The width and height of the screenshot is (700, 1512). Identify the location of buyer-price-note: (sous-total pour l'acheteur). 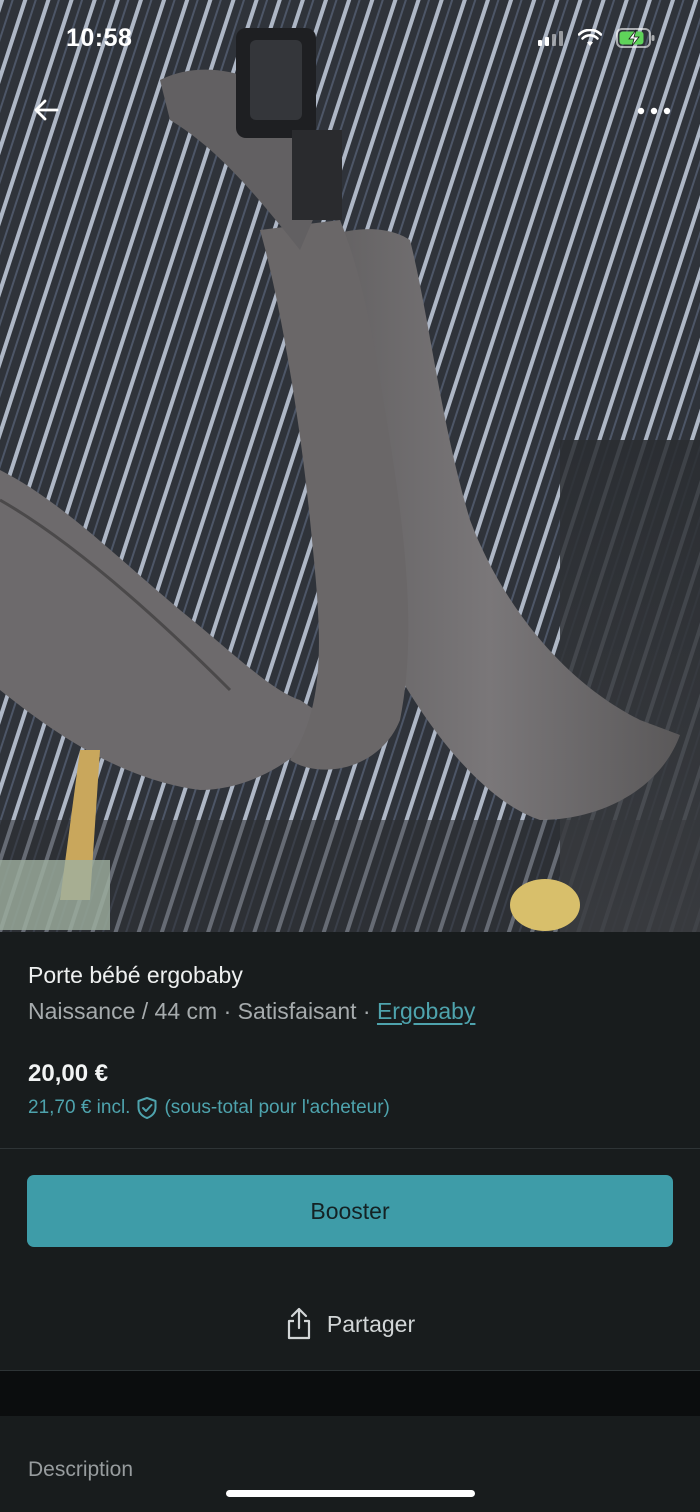
(277, 1107).